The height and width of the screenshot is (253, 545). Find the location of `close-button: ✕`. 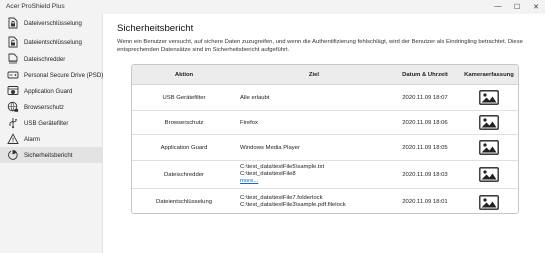

close-button: ✕ is located at coordinates (536, 6).